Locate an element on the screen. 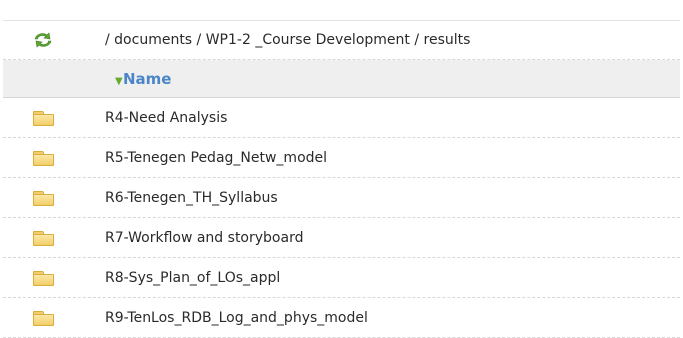 The width and height of the screenshot is (683, 338). refresh-icon is located at coordinates (43, 40).